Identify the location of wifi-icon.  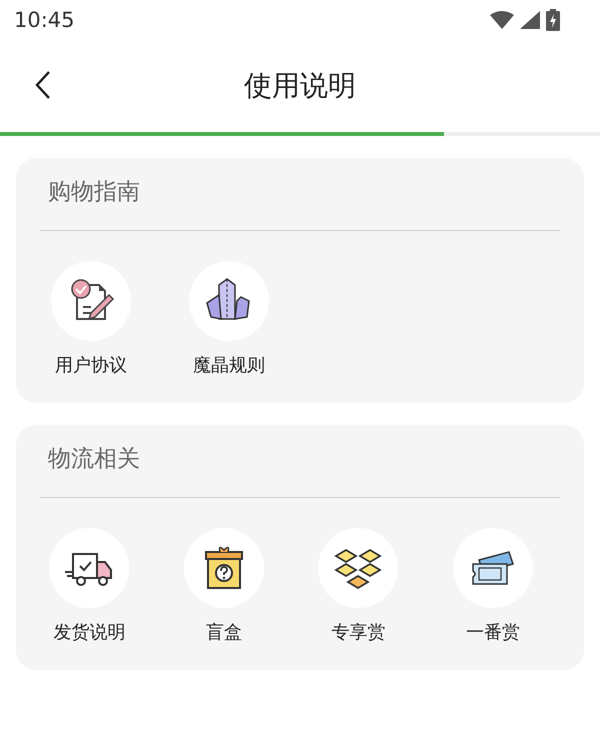
(502, 20).